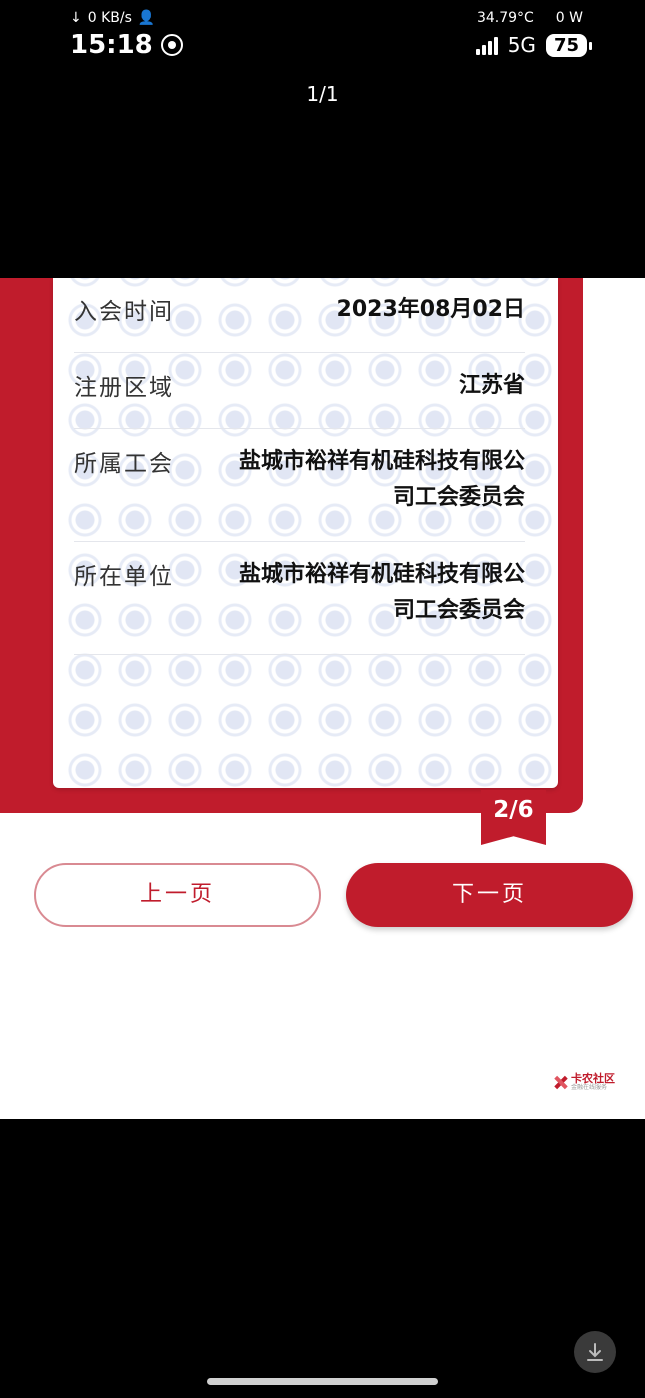  Describe the element at coordinates (124, 577) in the screenshot. I see `row-label: 所在单位` at that location.